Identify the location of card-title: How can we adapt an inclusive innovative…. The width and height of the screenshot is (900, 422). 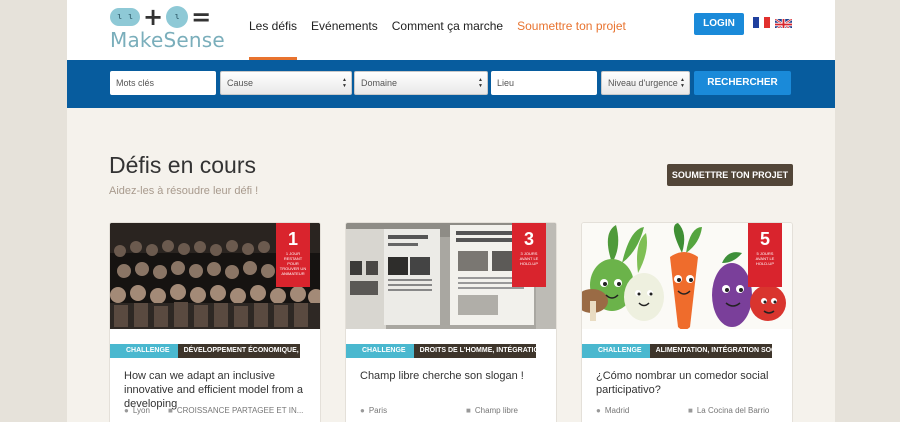
(219, 390).